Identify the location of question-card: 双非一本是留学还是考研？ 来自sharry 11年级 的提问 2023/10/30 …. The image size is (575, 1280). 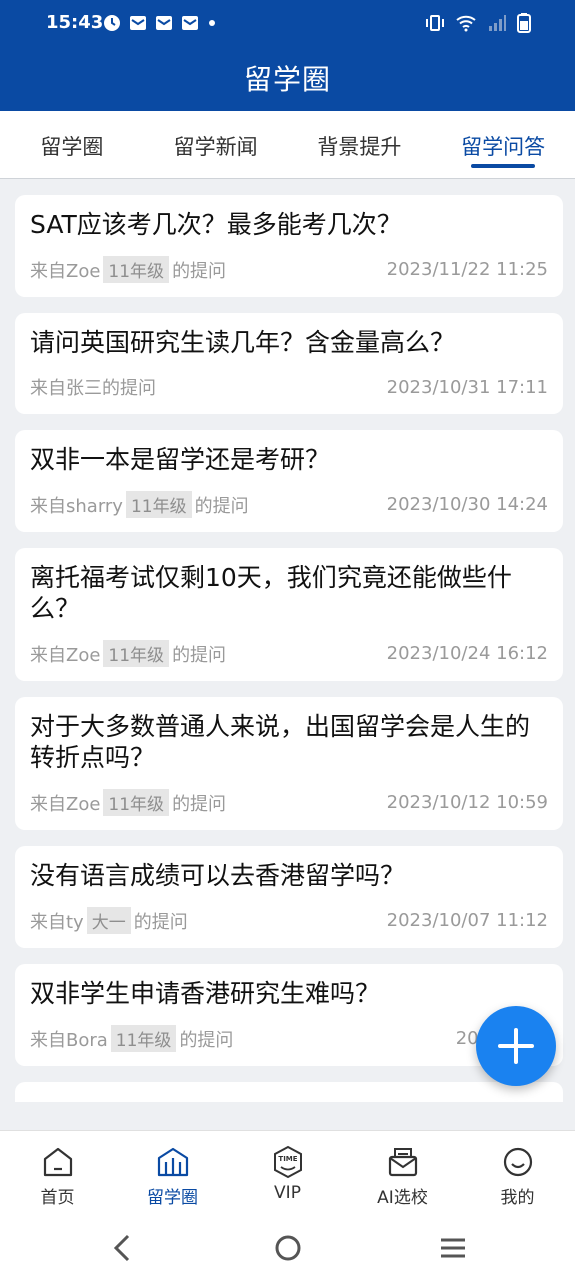
(289, 481).